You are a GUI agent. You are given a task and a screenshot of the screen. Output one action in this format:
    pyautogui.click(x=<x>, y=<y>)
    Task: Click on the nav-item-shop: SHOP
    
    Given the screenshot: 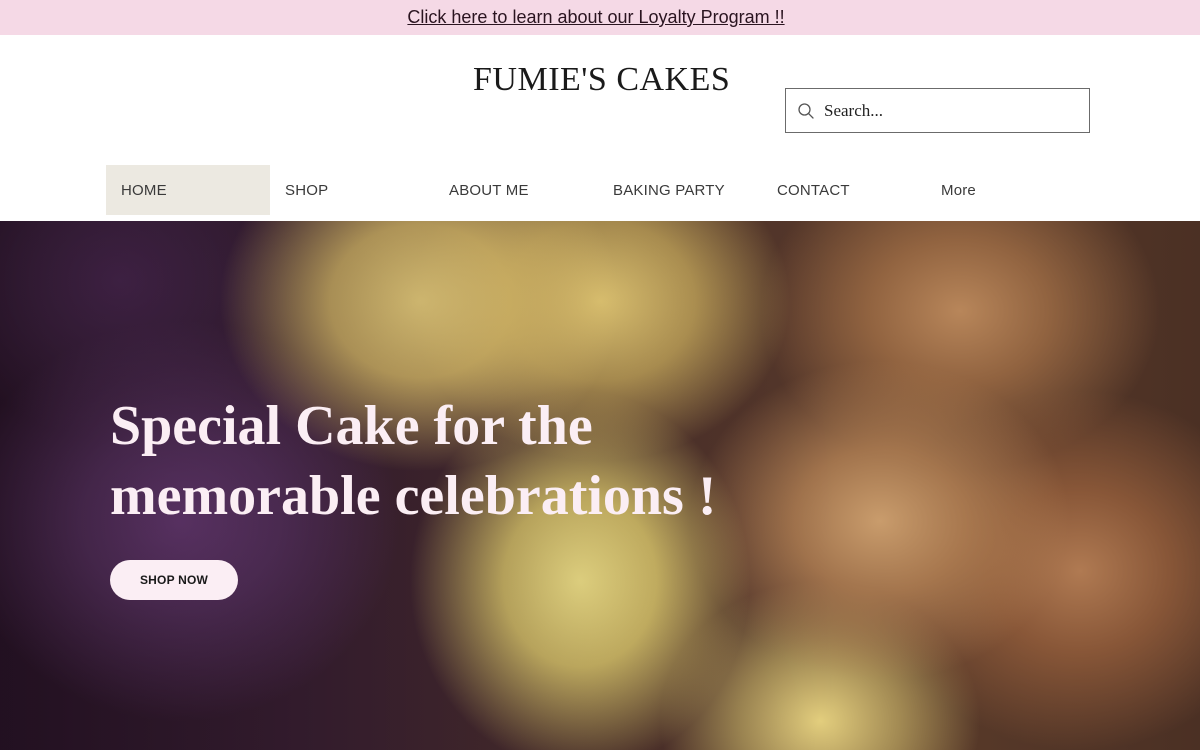 What is the action you would take?
    pyautogui.click(x=352, y=190)
    